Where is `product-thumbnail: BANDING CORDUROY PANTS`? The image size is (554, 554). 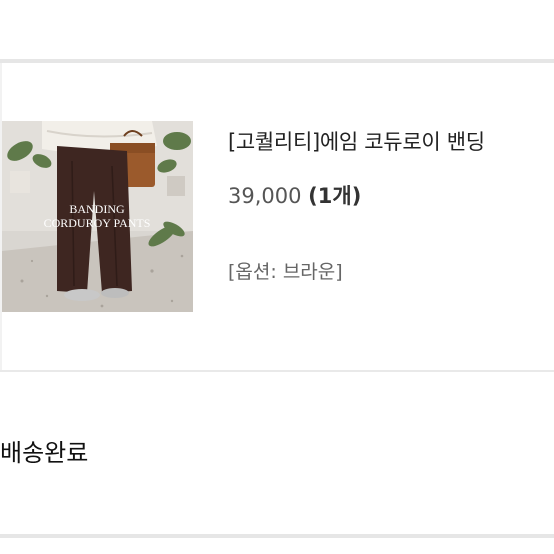 product-thumbnail: BANDING CORDUROY PANTS is located at coordinates (97, 216).